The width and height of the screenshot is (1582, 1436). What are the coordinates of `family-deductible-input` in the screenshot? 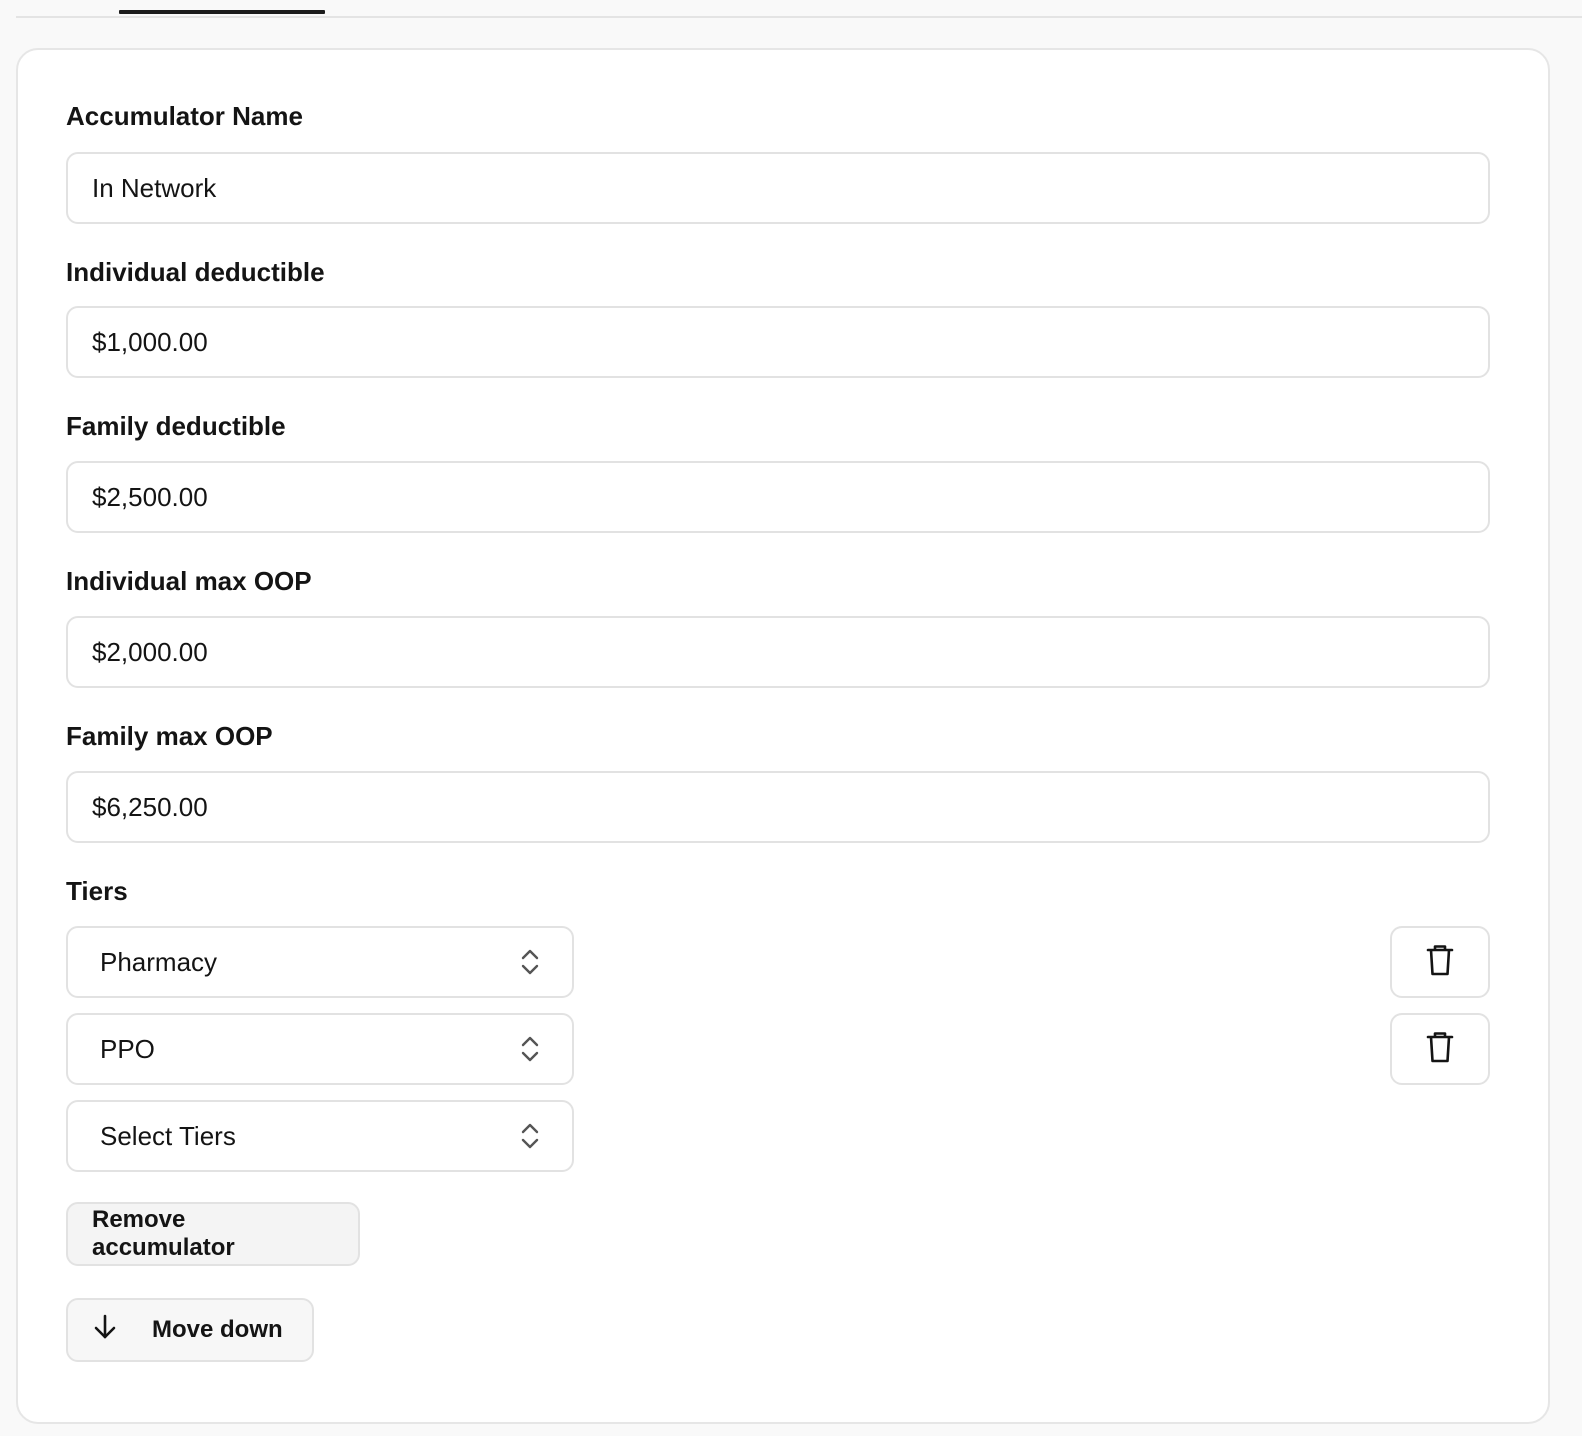 It's located at (778, 497).